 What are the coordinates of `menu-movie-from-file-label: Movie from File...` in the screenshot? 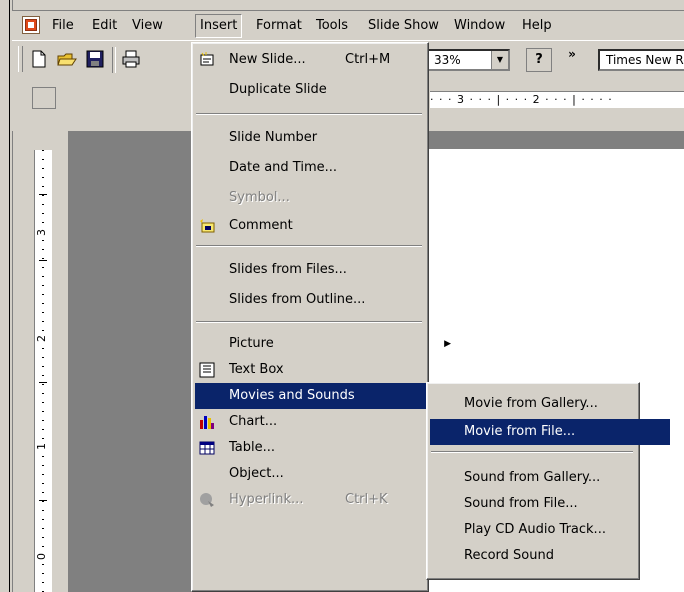 It's located at (520, 431).